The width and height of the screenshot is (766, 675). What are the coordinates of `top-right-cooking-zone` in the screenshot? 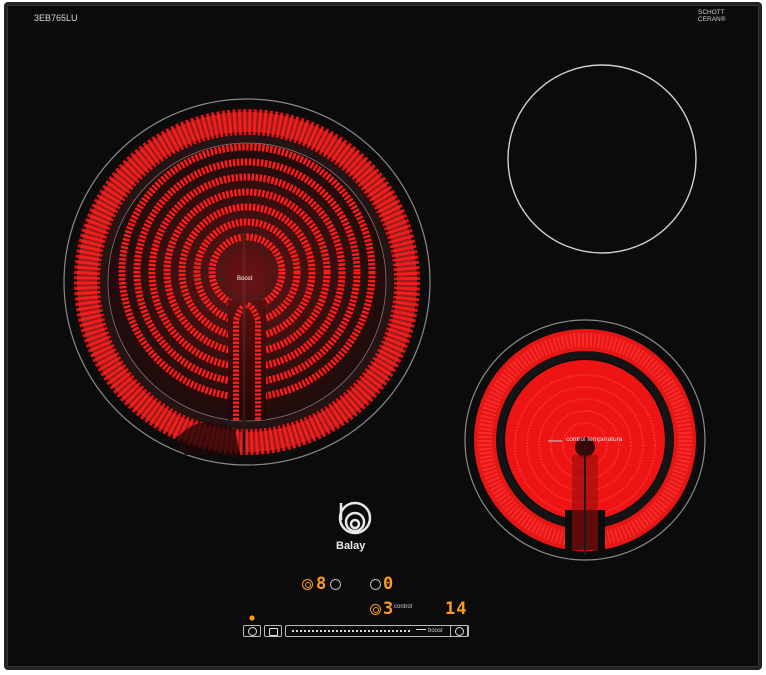 It's located at (602, 159).